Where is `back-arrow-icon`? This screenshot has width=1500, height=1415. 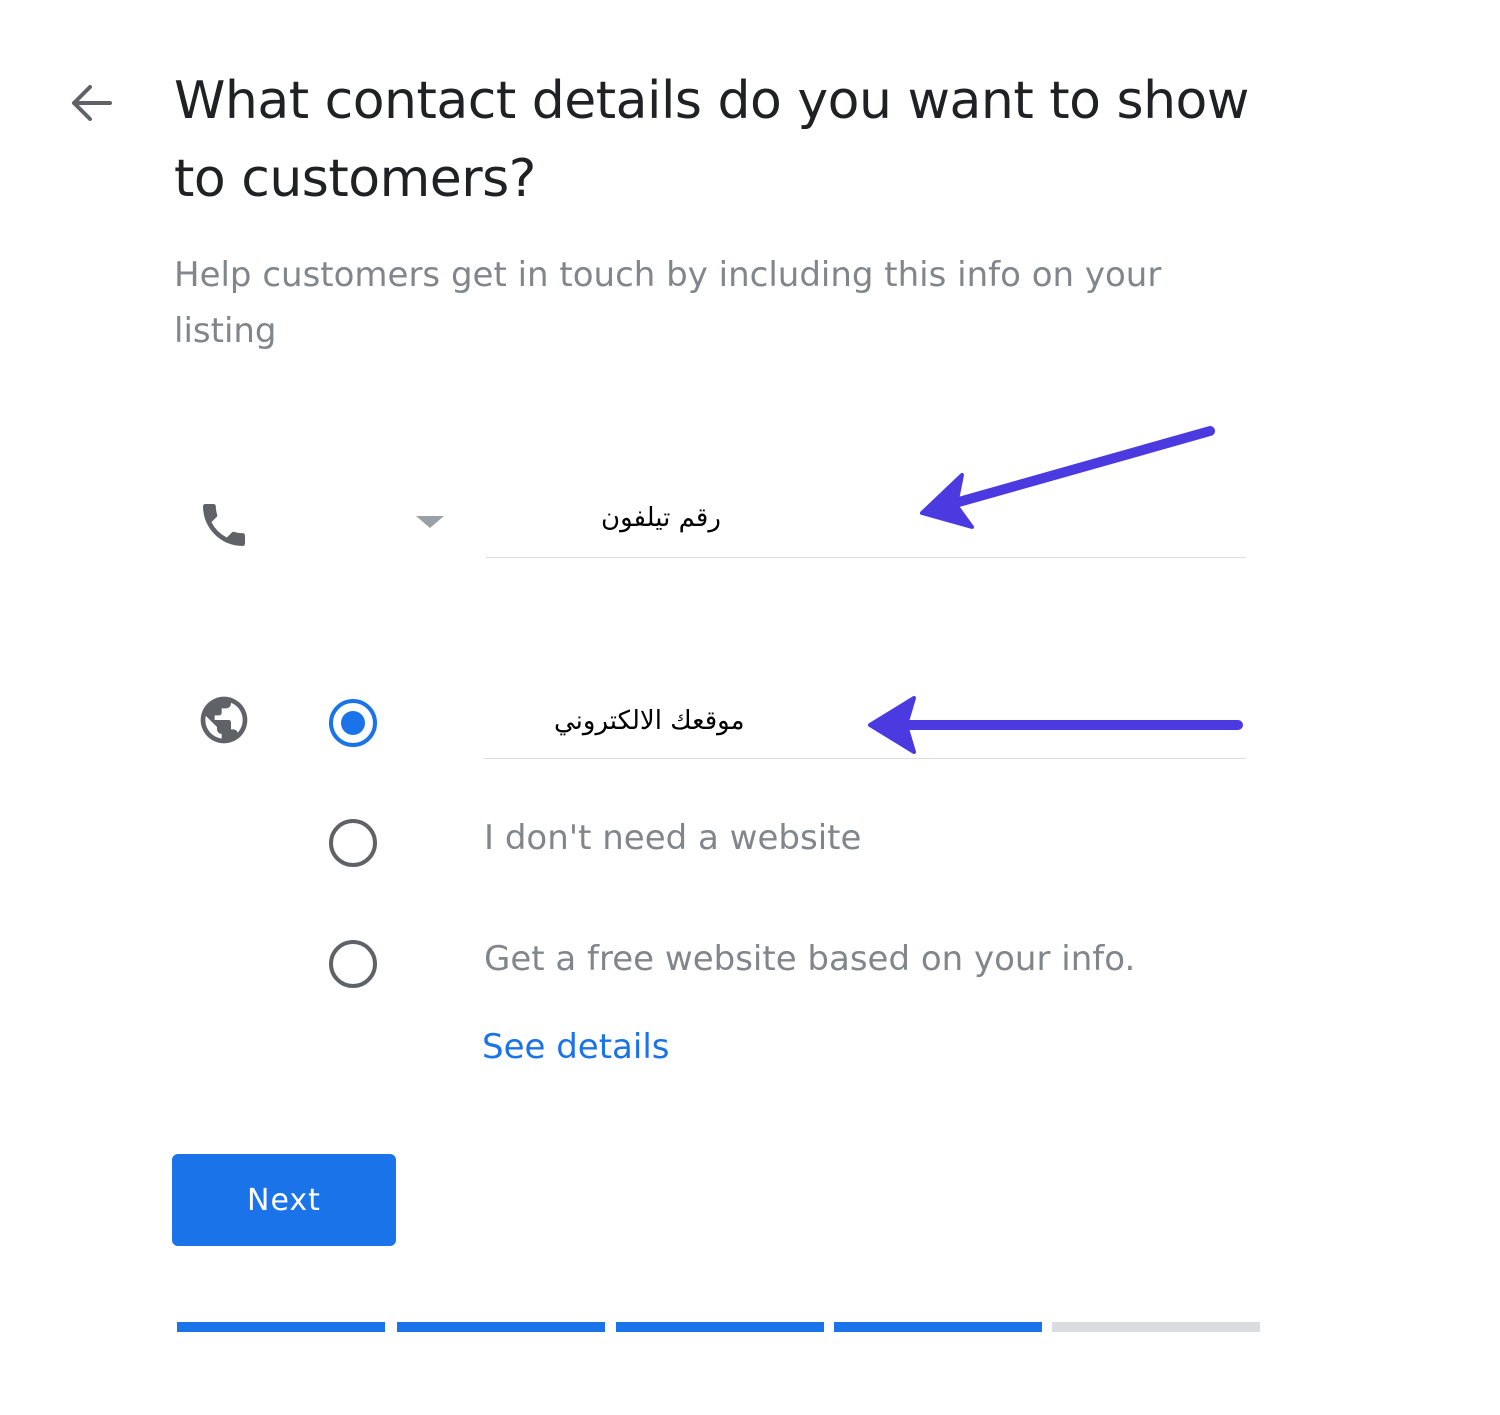 back-arrow-icon is located at coordinates (91, 103).